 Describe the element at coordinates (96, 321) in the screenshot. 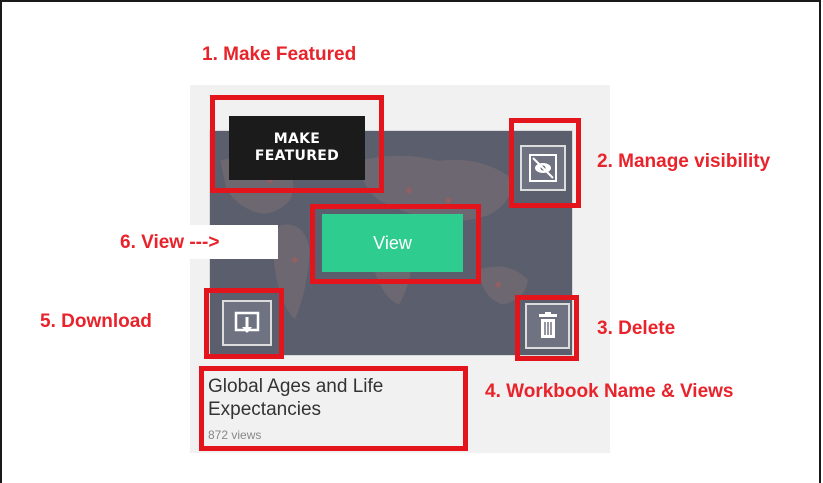

I see `annotation-download: 5. Download` at that location.